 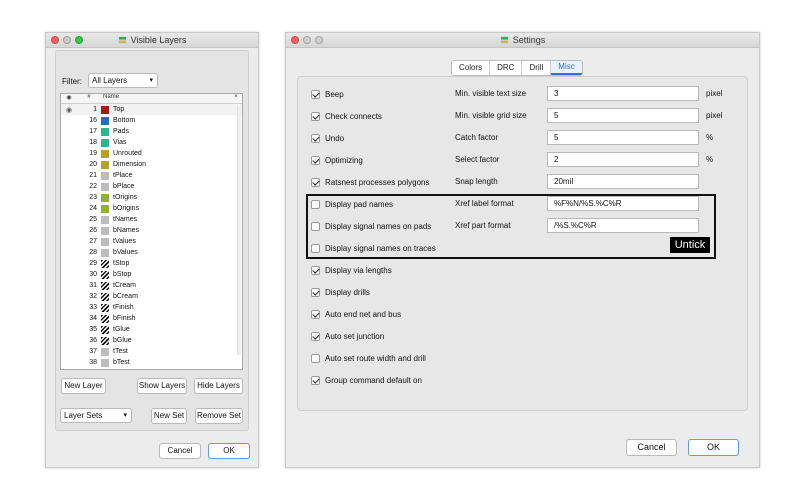 I want to click on new-set-button: New Set, so click(x=169, y=416).